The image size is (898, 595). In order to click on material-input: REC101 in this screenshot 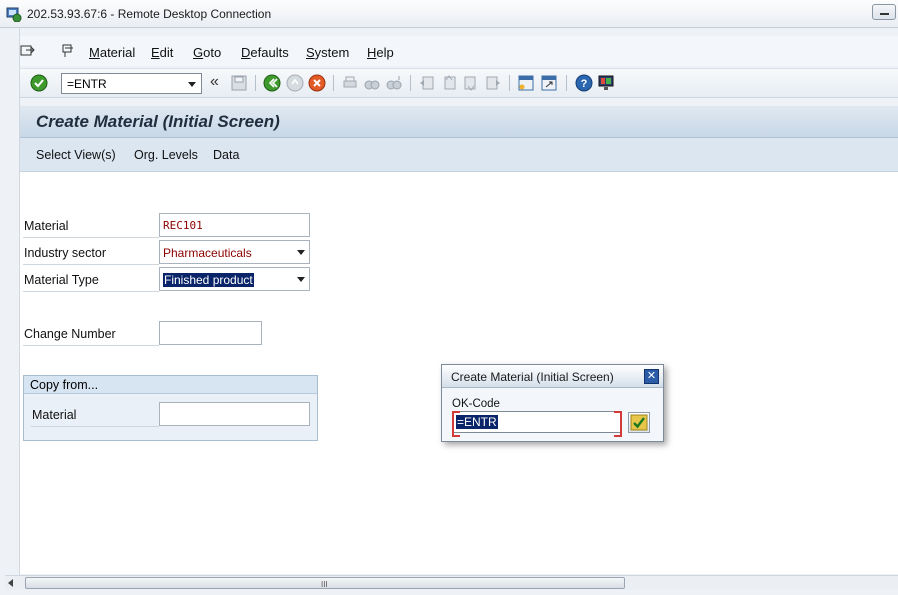, I will do `click(234, 225)`.